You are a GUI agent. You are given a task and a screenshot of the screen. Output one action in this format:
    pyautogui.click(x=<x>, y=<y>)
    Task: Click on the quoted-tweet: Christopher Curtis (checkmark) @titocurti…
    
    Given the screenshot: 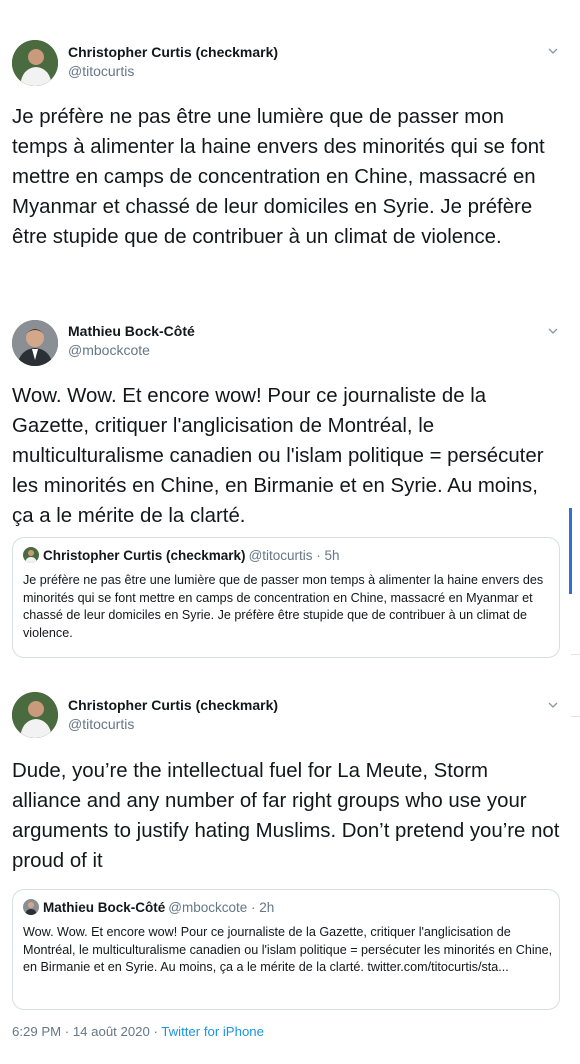 What is the action you would take?
    pyautogui.click(x=286, y=597)
    